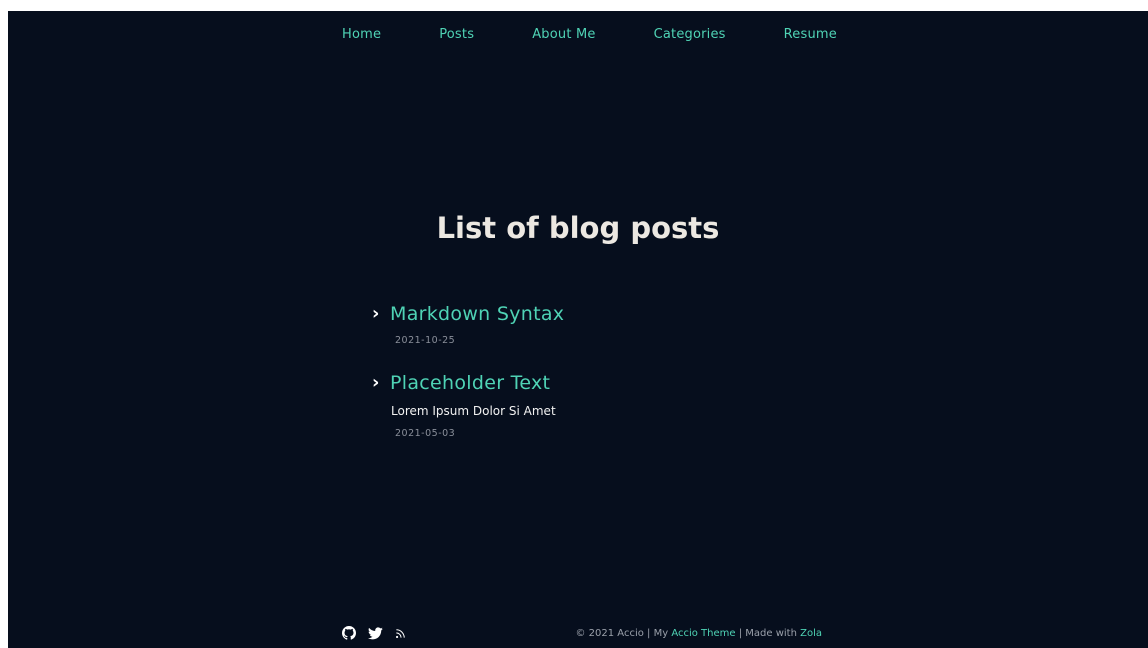 This screenshot has height=648, width=1148. I want to click on list-item: › Markdown Syntax 2021-10-25, so click(622, 324).